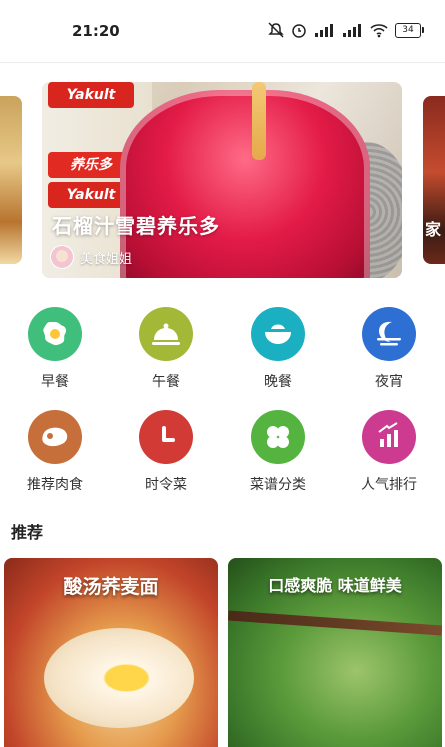  I want to click on bottle-label: Yakult, so click(91, 95).